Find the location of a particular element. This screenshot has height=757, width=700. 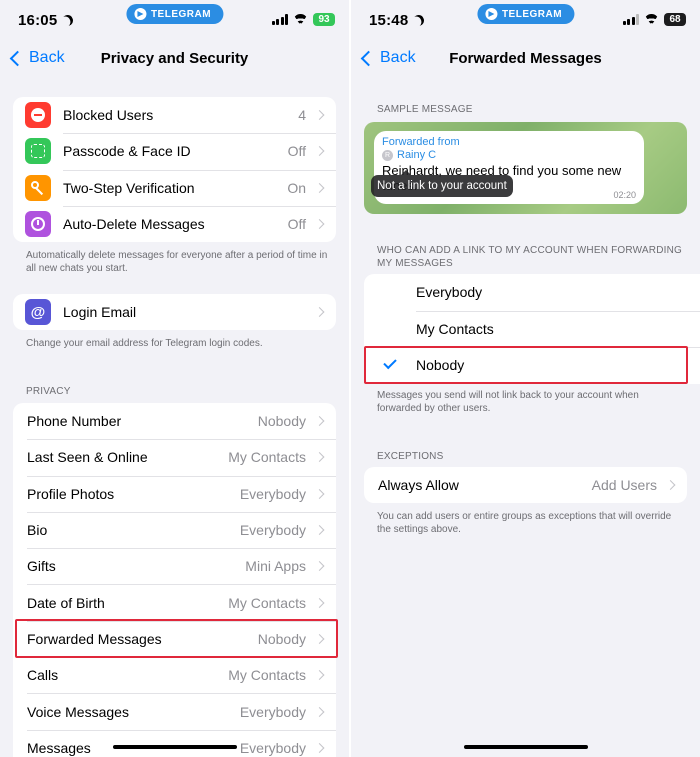

exceptions-group: Always Allow Add Users is located at coordinates (525, 485).